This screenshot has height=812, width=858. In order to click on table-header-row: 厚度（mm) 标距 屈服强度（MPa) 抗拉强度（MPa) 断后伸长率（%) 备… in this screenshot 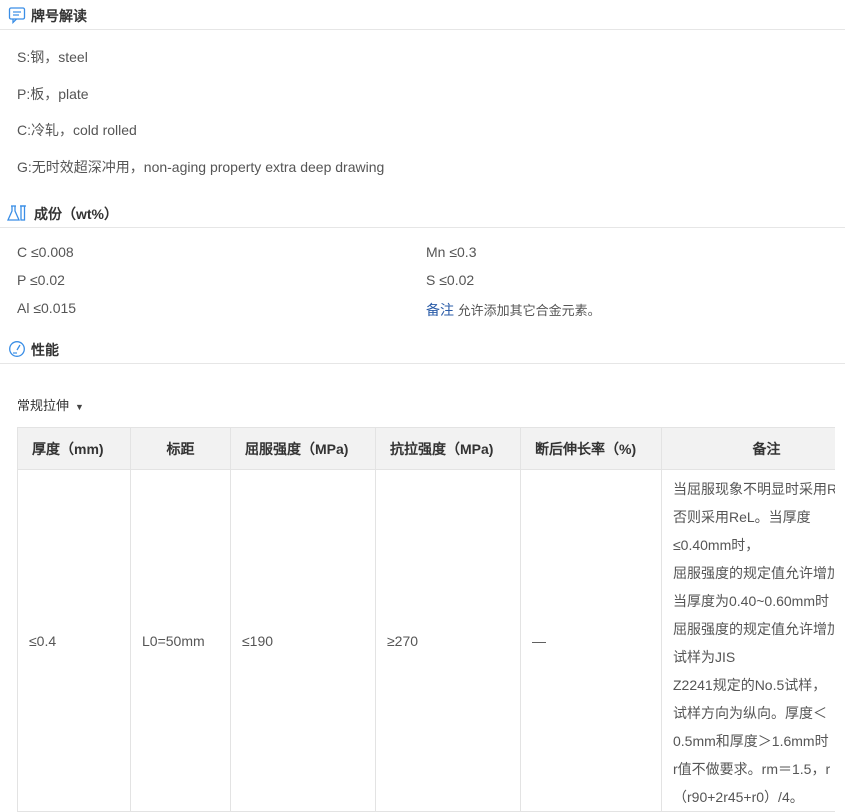, I will do `click(426, 448)`.